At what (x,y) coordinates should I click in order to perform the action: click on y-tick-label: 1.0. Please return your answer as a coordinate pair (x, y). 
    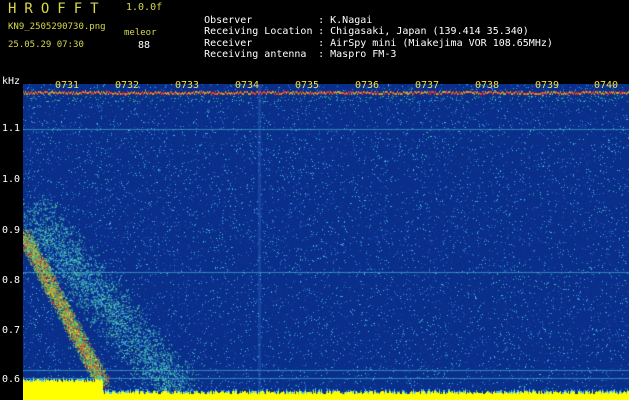
    Looking at the image, I should click on (11, 179).